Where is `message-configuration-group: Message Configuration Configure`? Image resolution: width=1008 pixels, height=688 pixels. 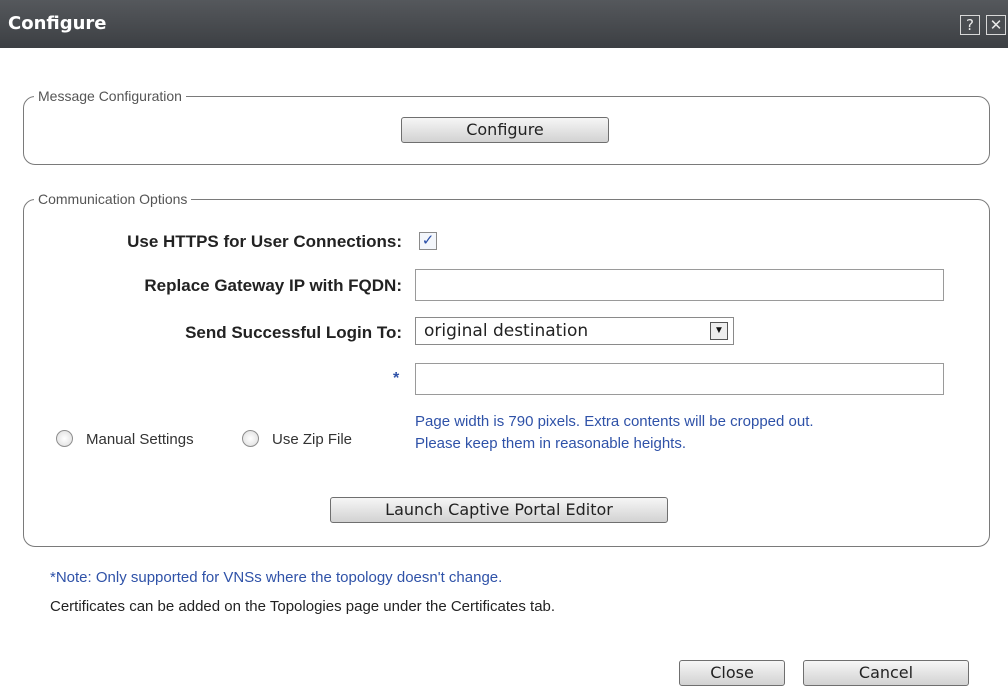
message-configuration-group: Message Configuration Configure is located at coordinates (506, 126).